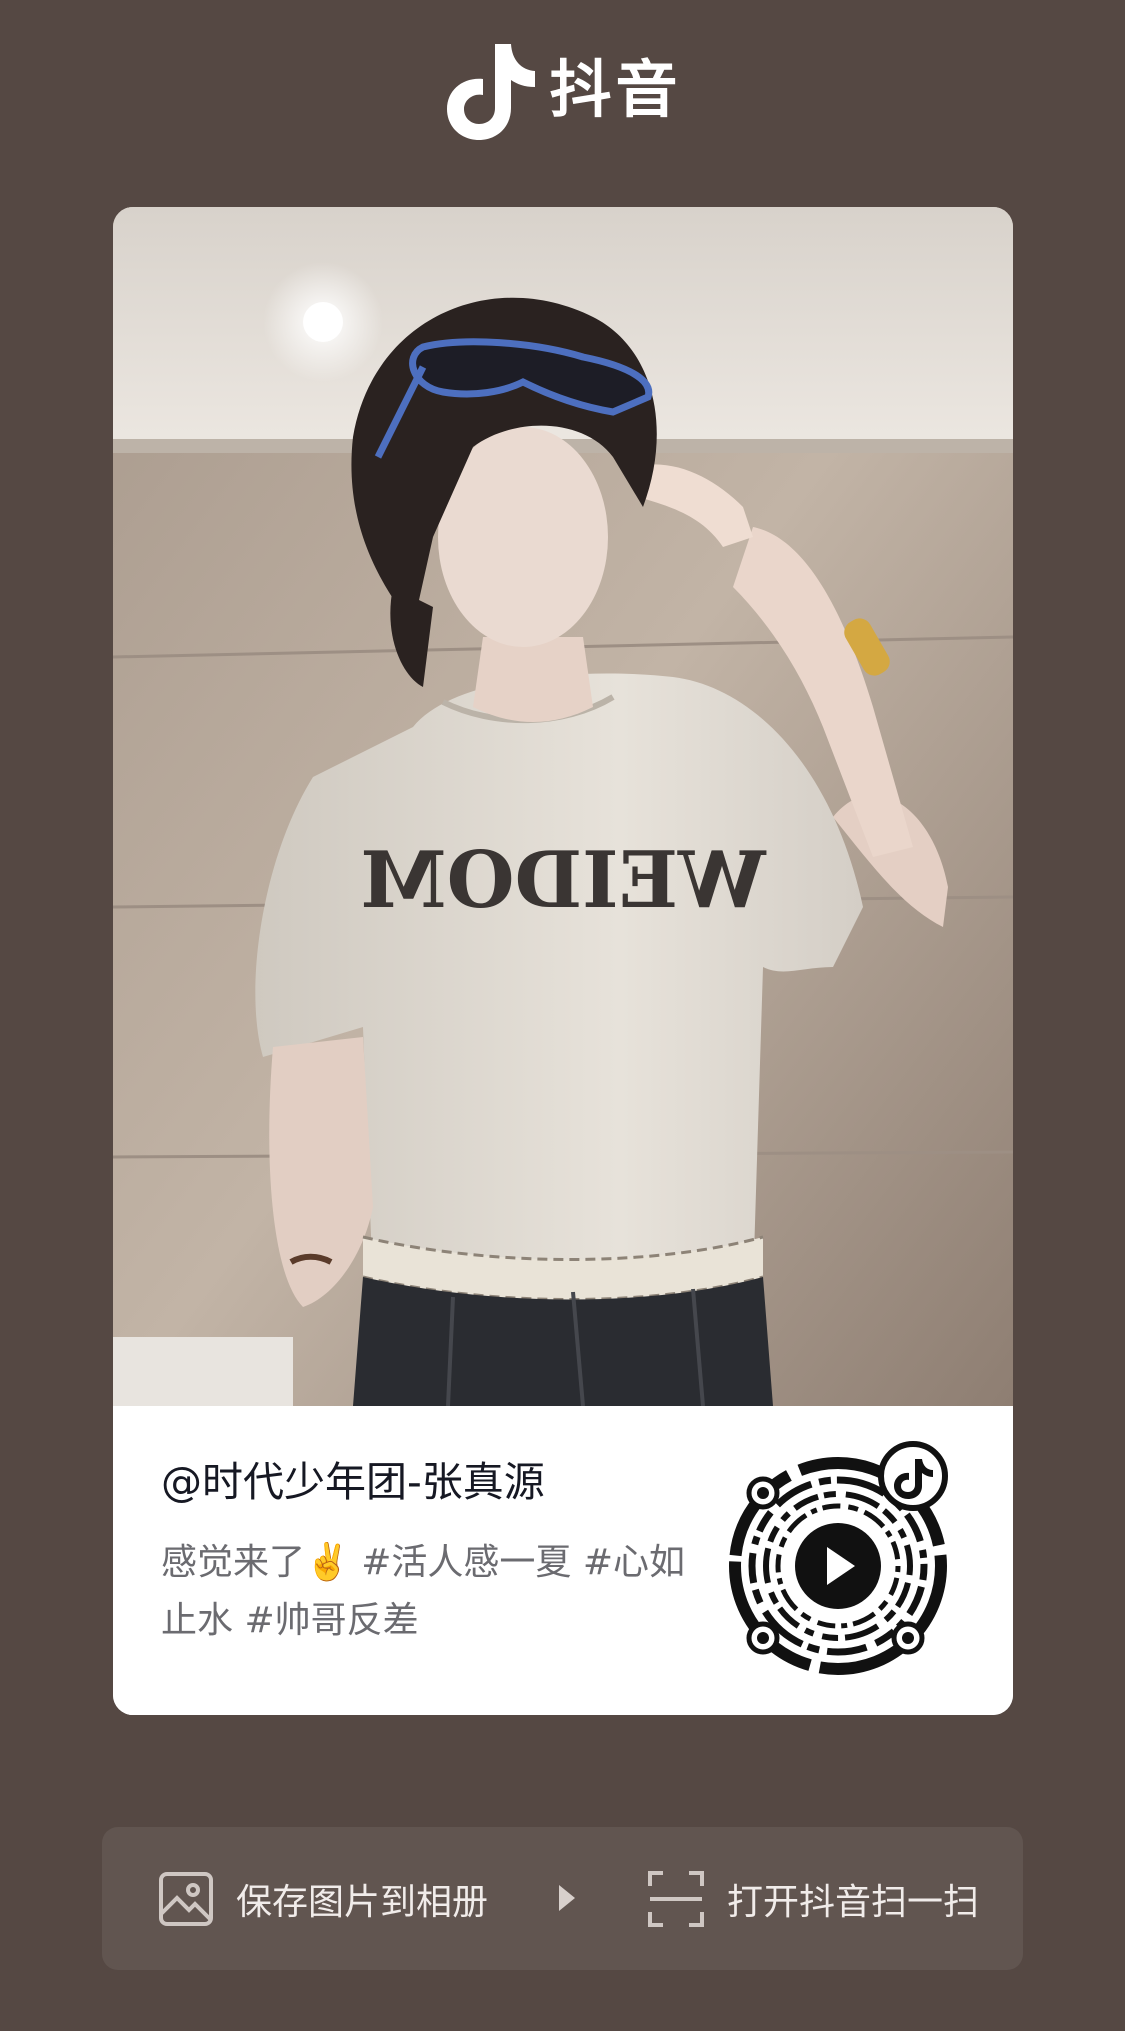 The image size is (1125, 2031). I want to click on brand-header: 抖音, so click(562, 90).